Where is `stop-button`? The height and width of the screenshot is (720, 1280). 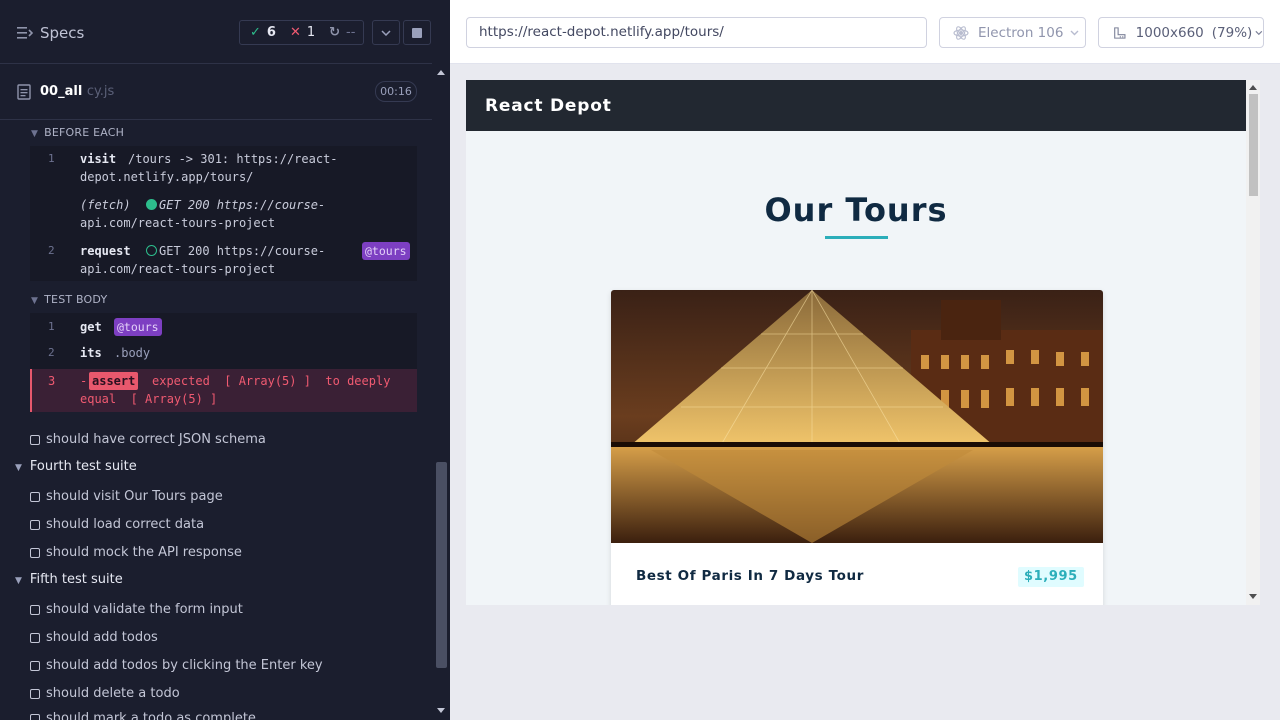
stop-button is located at coordinates (417, 32).